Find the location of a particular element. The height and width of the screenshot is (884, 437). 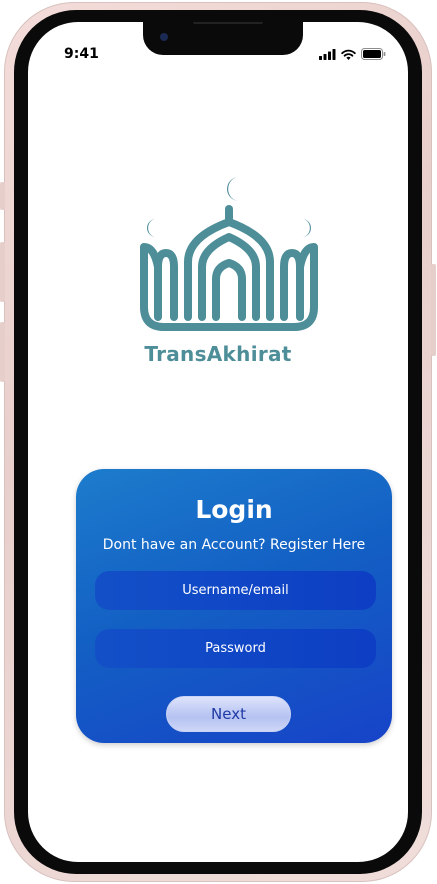

brand-name: TransAkhirat is located at coordinates (218, 354).